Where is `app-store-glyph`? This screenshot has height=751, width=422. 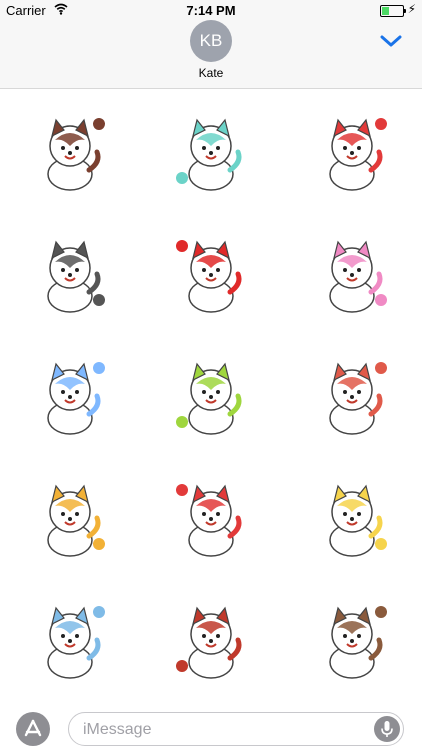
app-store-glyph is located at coordinates (33, 728).